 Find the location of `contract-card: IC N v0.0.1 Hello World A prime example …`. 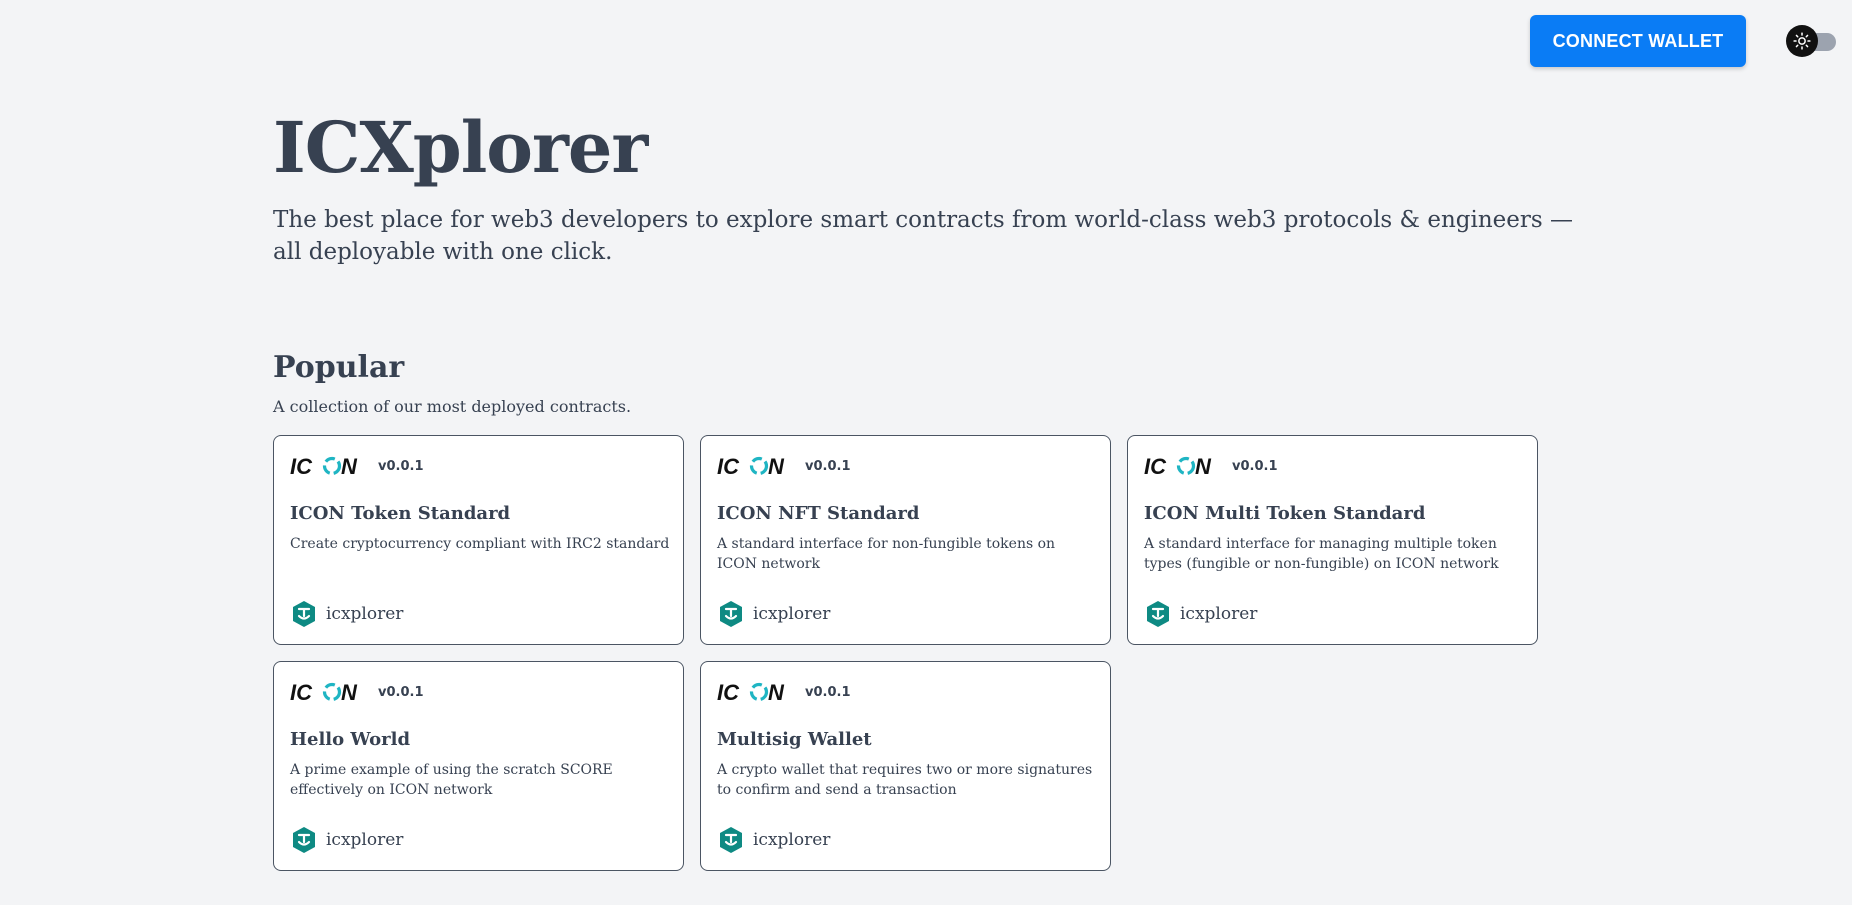

contract-card: IC N v0.0.1 Hello World A prime example … is located at coordinates (478, 766).